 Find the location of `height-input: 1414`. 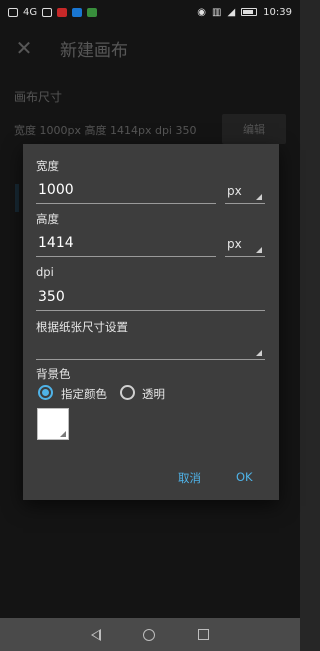

height-input: 1414 is located at coordinates (56, 243).